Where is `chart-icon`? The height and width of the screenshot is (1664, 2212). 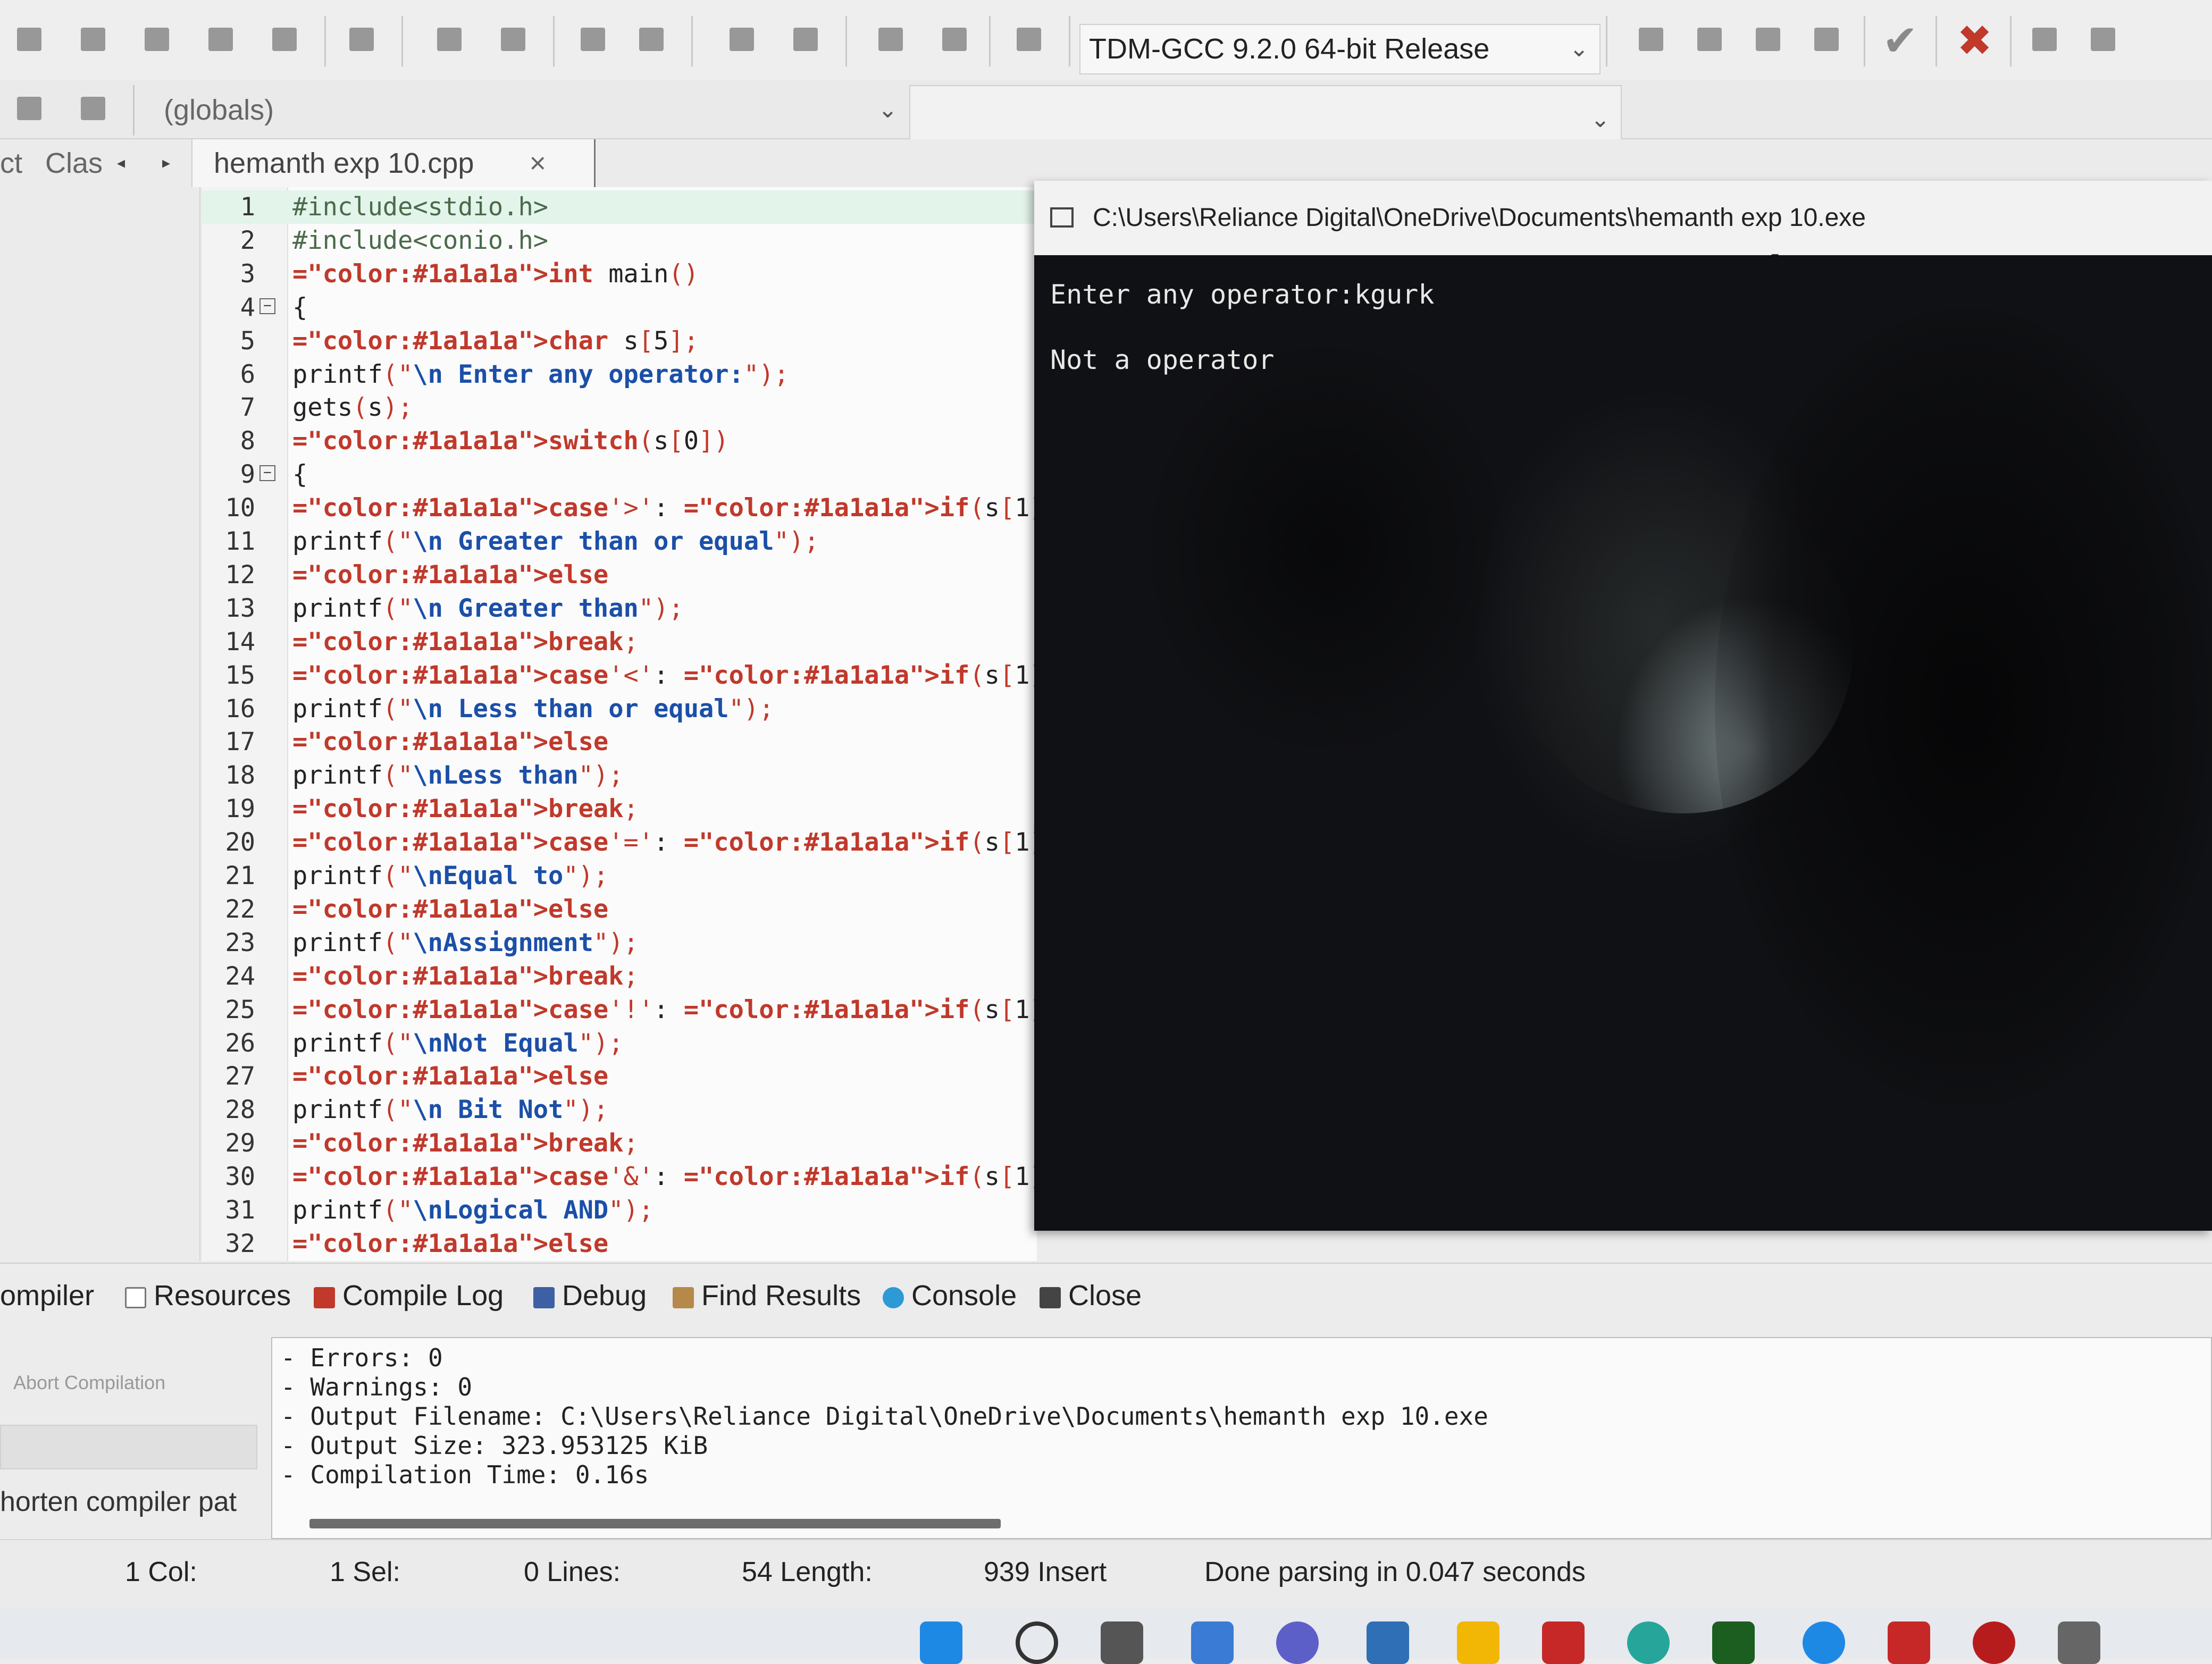 chart-icon is located at coordinates (2044, 39).